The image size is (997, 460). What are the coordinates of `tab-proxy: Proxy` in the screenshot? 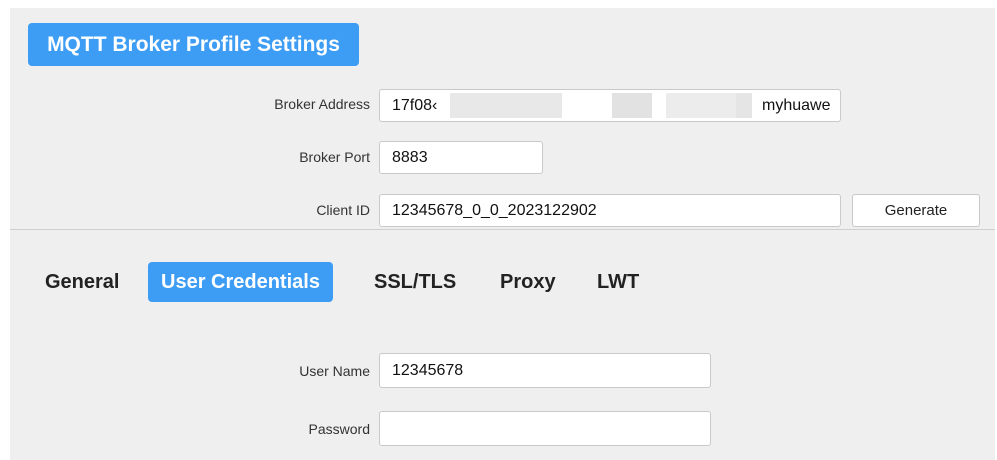 It's located at (528, 282).